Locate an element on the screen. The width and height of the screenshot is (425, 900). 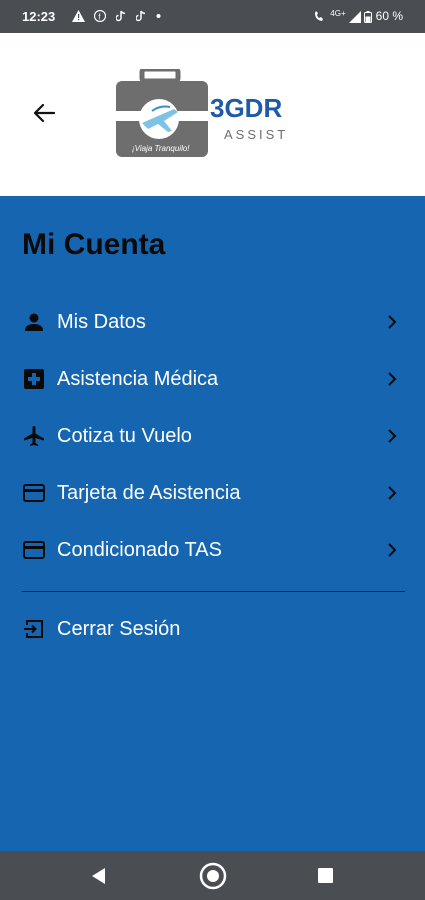
nav-back-icon is located at coordinates (98, 876).